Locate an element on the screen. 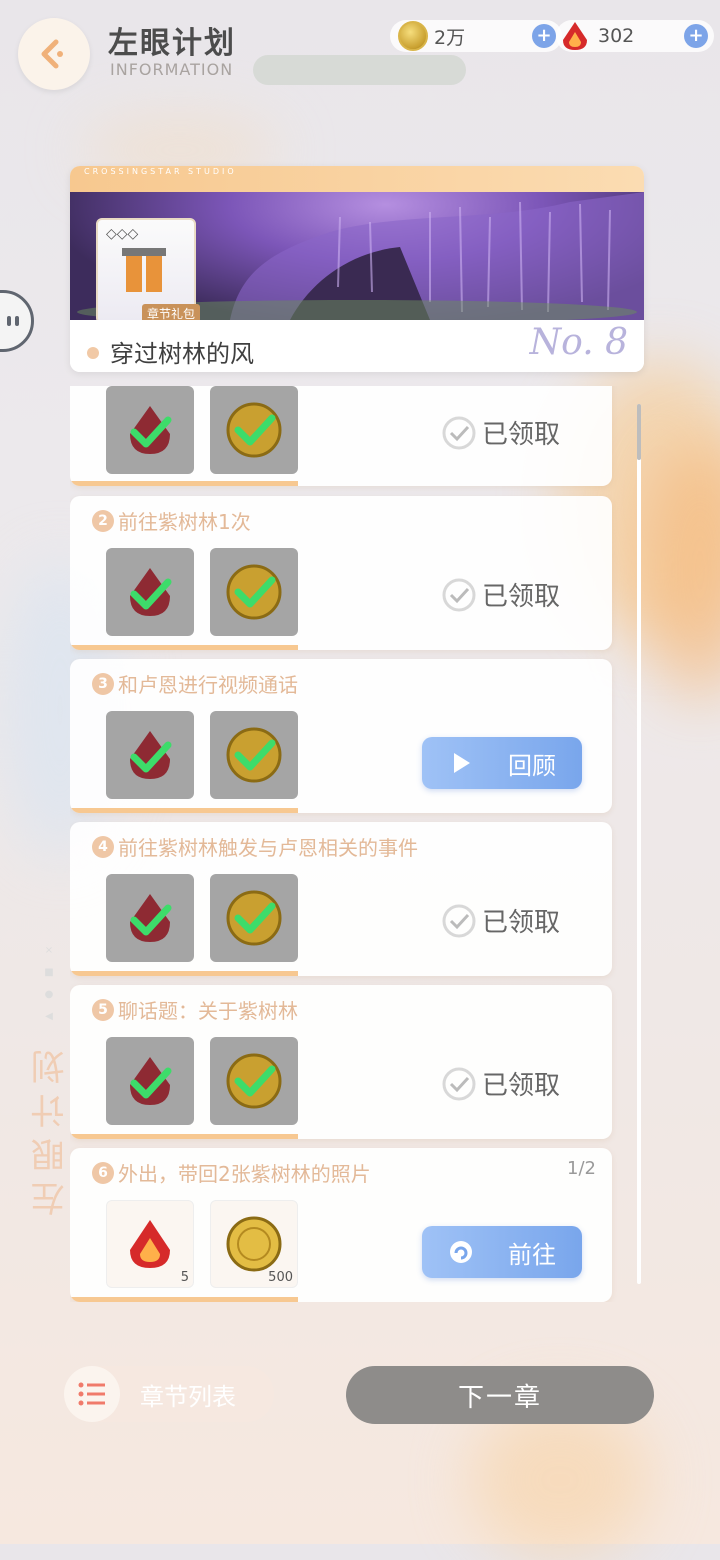 The height and width of the screenshot is (1560, 720). coin-value: 2万 is located at coordinates (450, 37).